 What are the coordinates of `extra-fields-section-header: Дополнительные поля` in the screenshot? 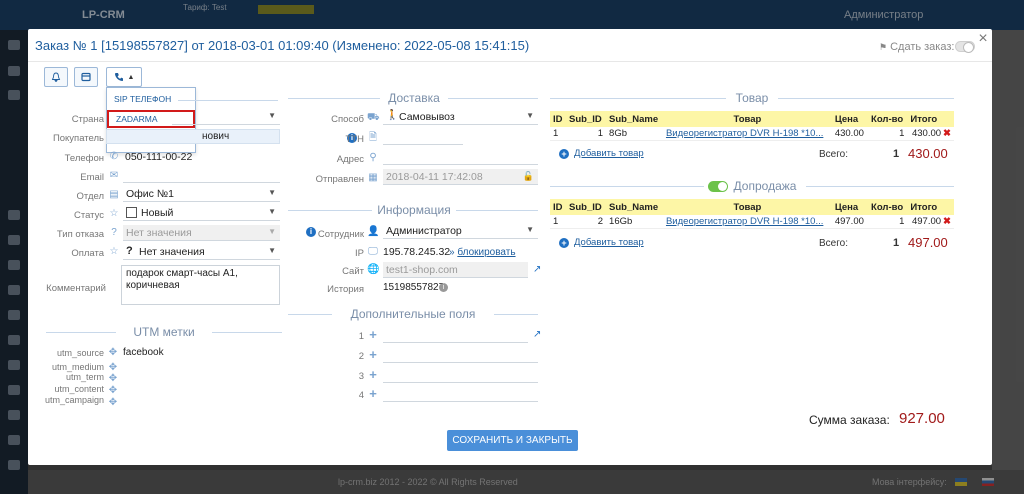 It's located at (413, 314).